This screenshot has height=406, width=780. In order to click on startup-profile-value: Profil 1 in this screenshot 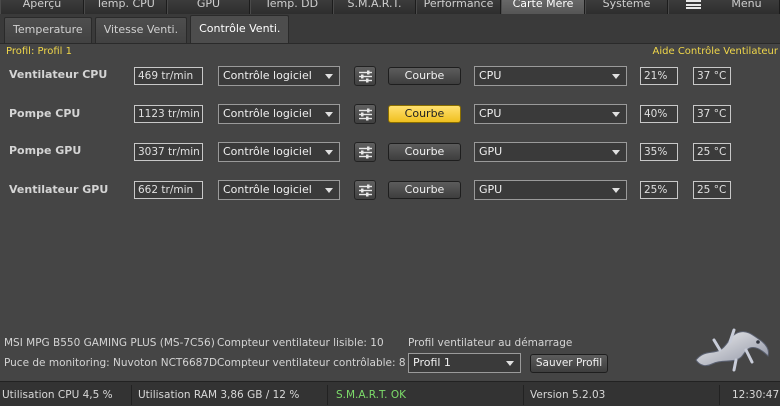, I will do `click(432, 362)`.